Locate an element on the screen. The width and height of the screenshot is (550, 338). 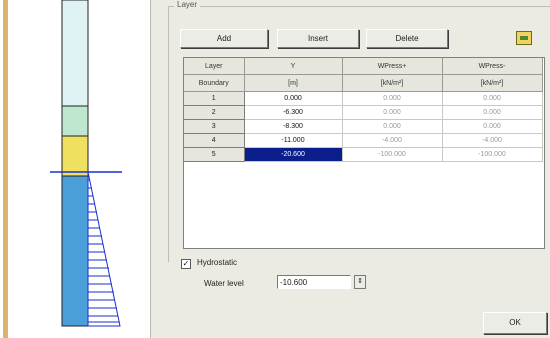
add-button: Add is located at coordinates (224, 38).